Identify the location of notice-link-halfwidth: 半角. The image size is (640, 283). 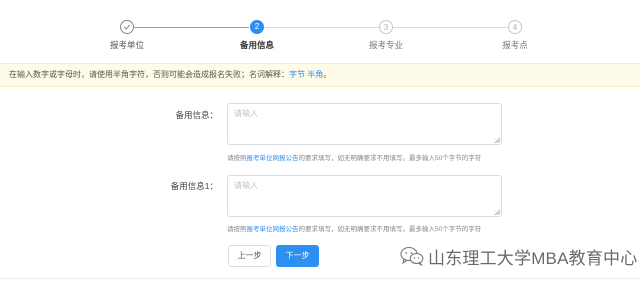
(315, 74).